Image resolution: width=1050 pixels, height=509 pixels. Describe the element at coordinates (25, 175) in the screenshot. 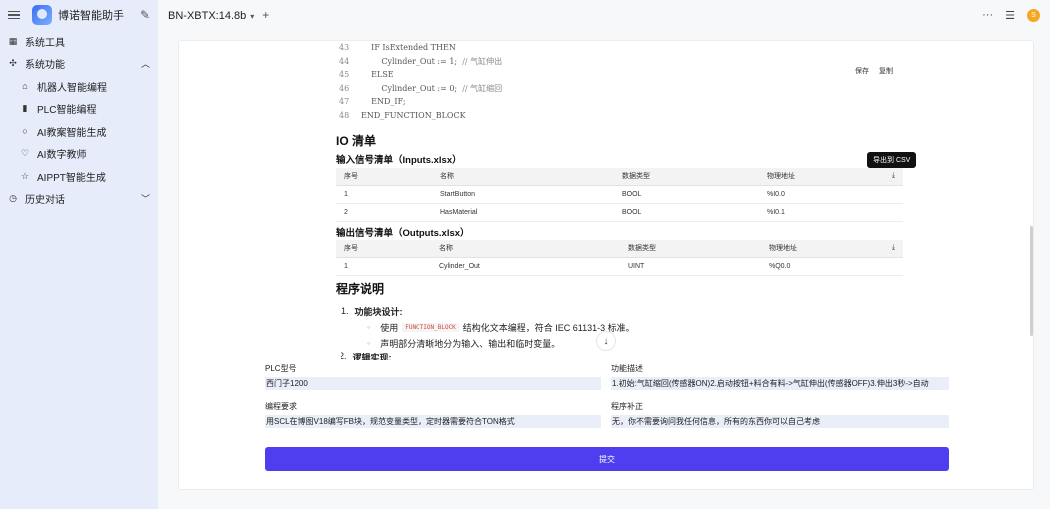

I see `star-icon: ☆` at that location.